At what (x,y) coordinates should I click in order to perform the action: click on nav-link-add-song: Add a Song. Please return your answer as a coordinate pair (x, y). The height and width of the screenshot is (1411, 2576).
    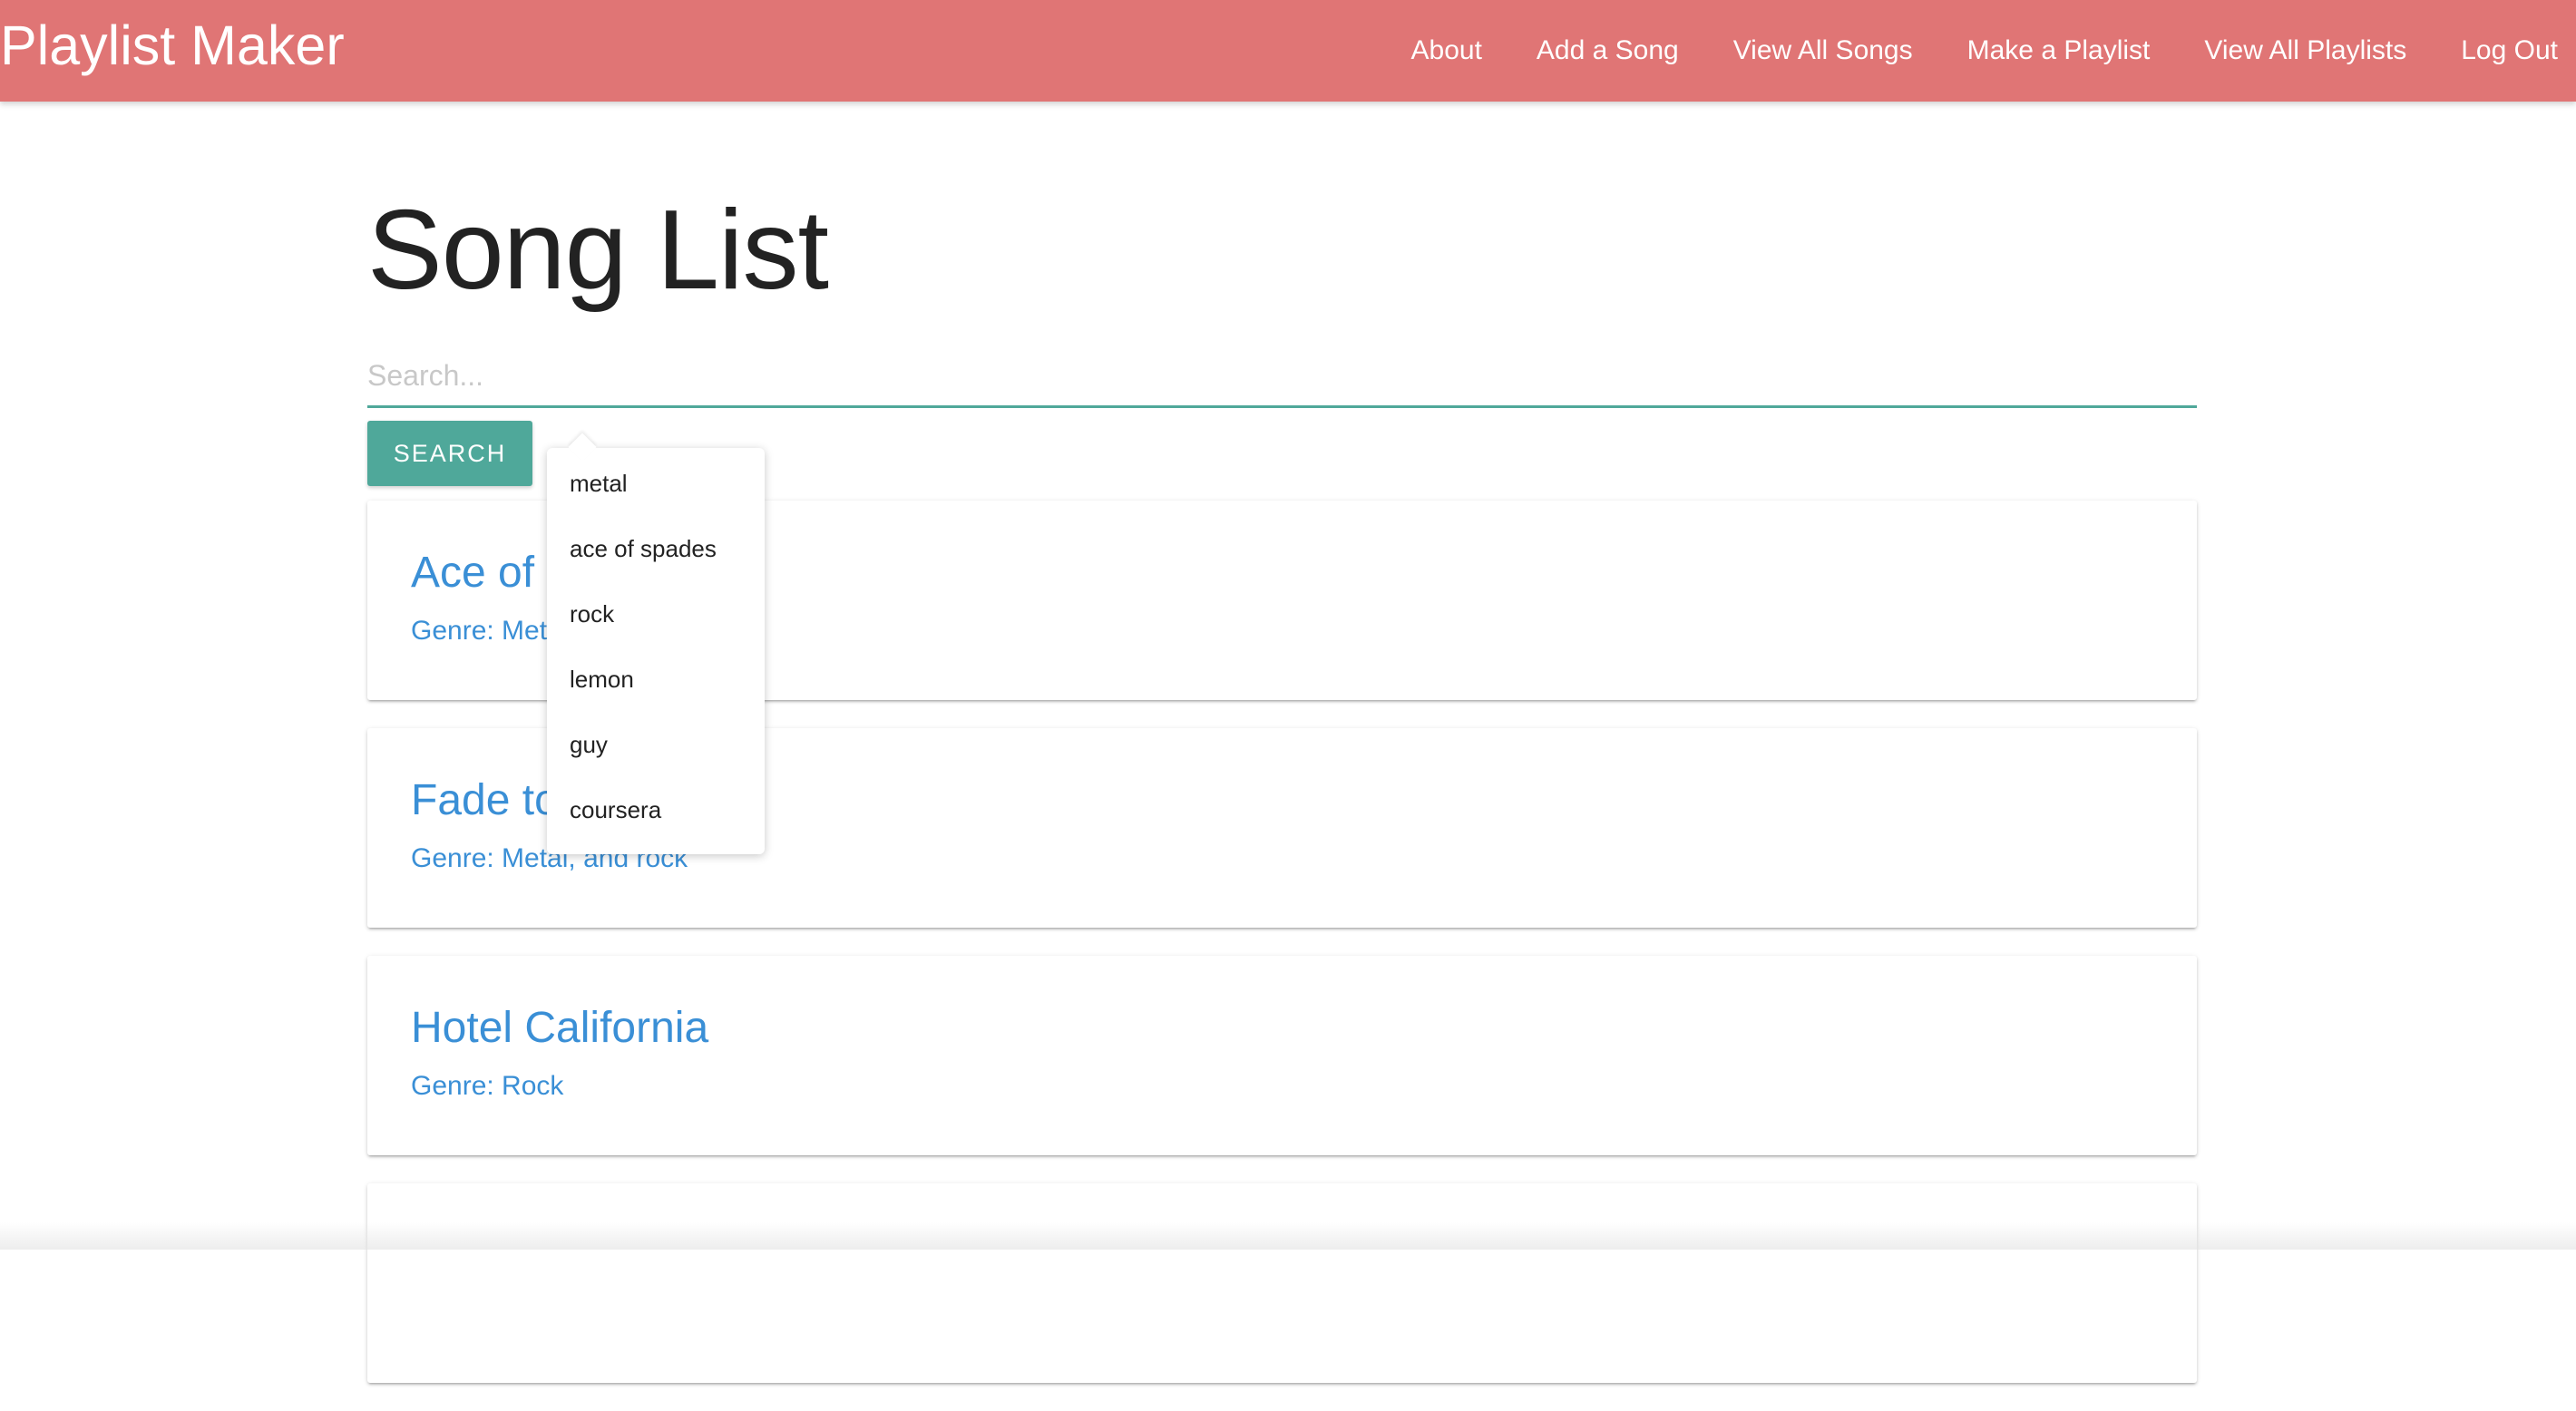
    Looking at the image, I should click on (1607, 51).